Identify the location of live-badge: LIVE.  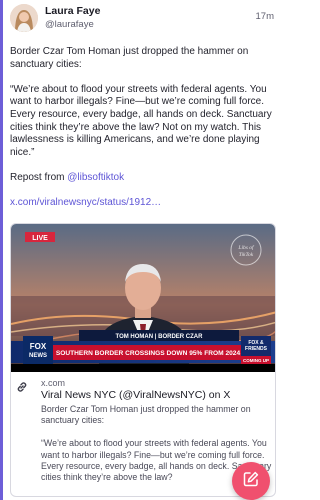
(40, 238).